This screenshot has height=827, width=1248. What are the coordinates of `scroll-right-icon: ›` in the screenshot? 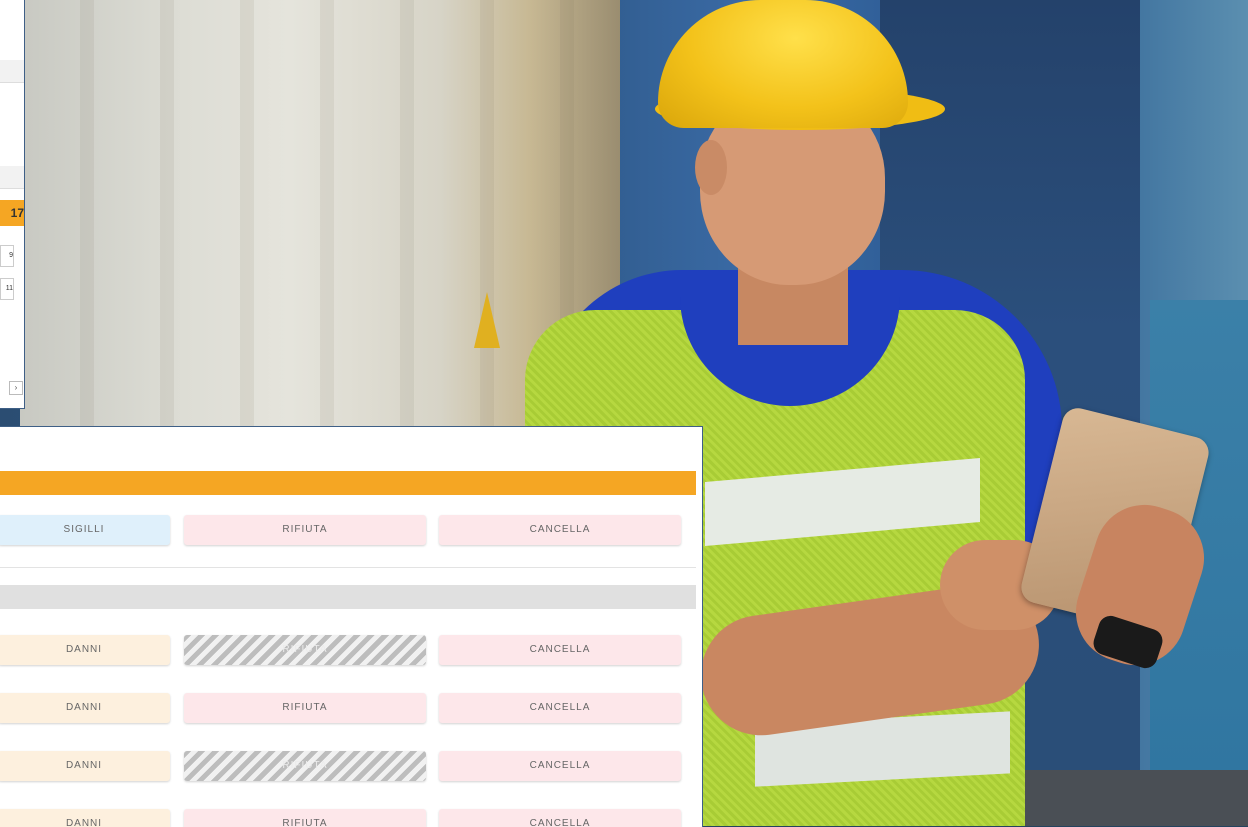 It's located at (16, 388).